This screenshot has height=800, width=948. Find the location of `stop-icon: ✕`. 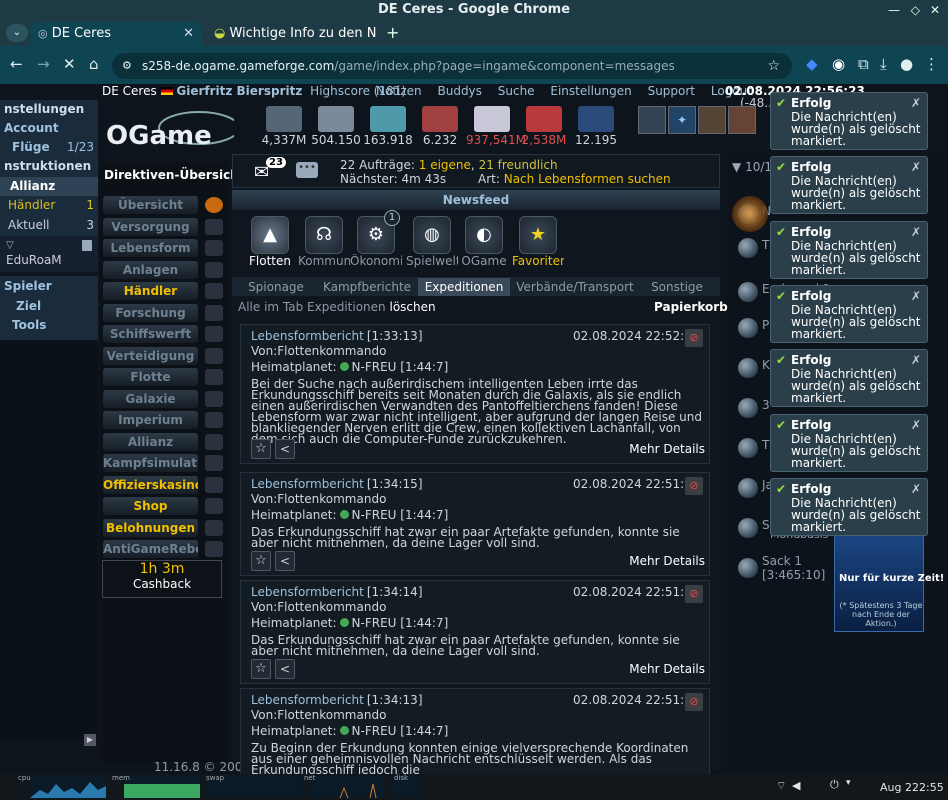

stop-icon: ✕ is located at coordinates (69, 64).